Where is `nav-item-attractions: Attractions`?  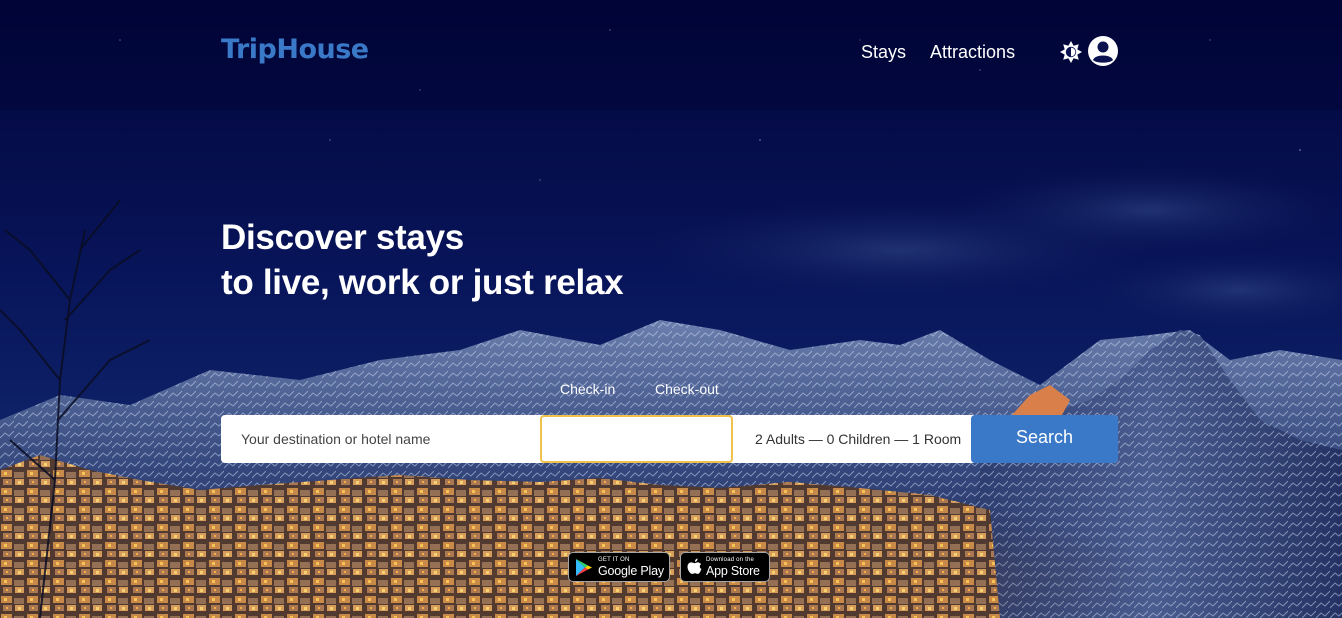 nav-item-attractions: Attractions is located at coordinates (972, 52).